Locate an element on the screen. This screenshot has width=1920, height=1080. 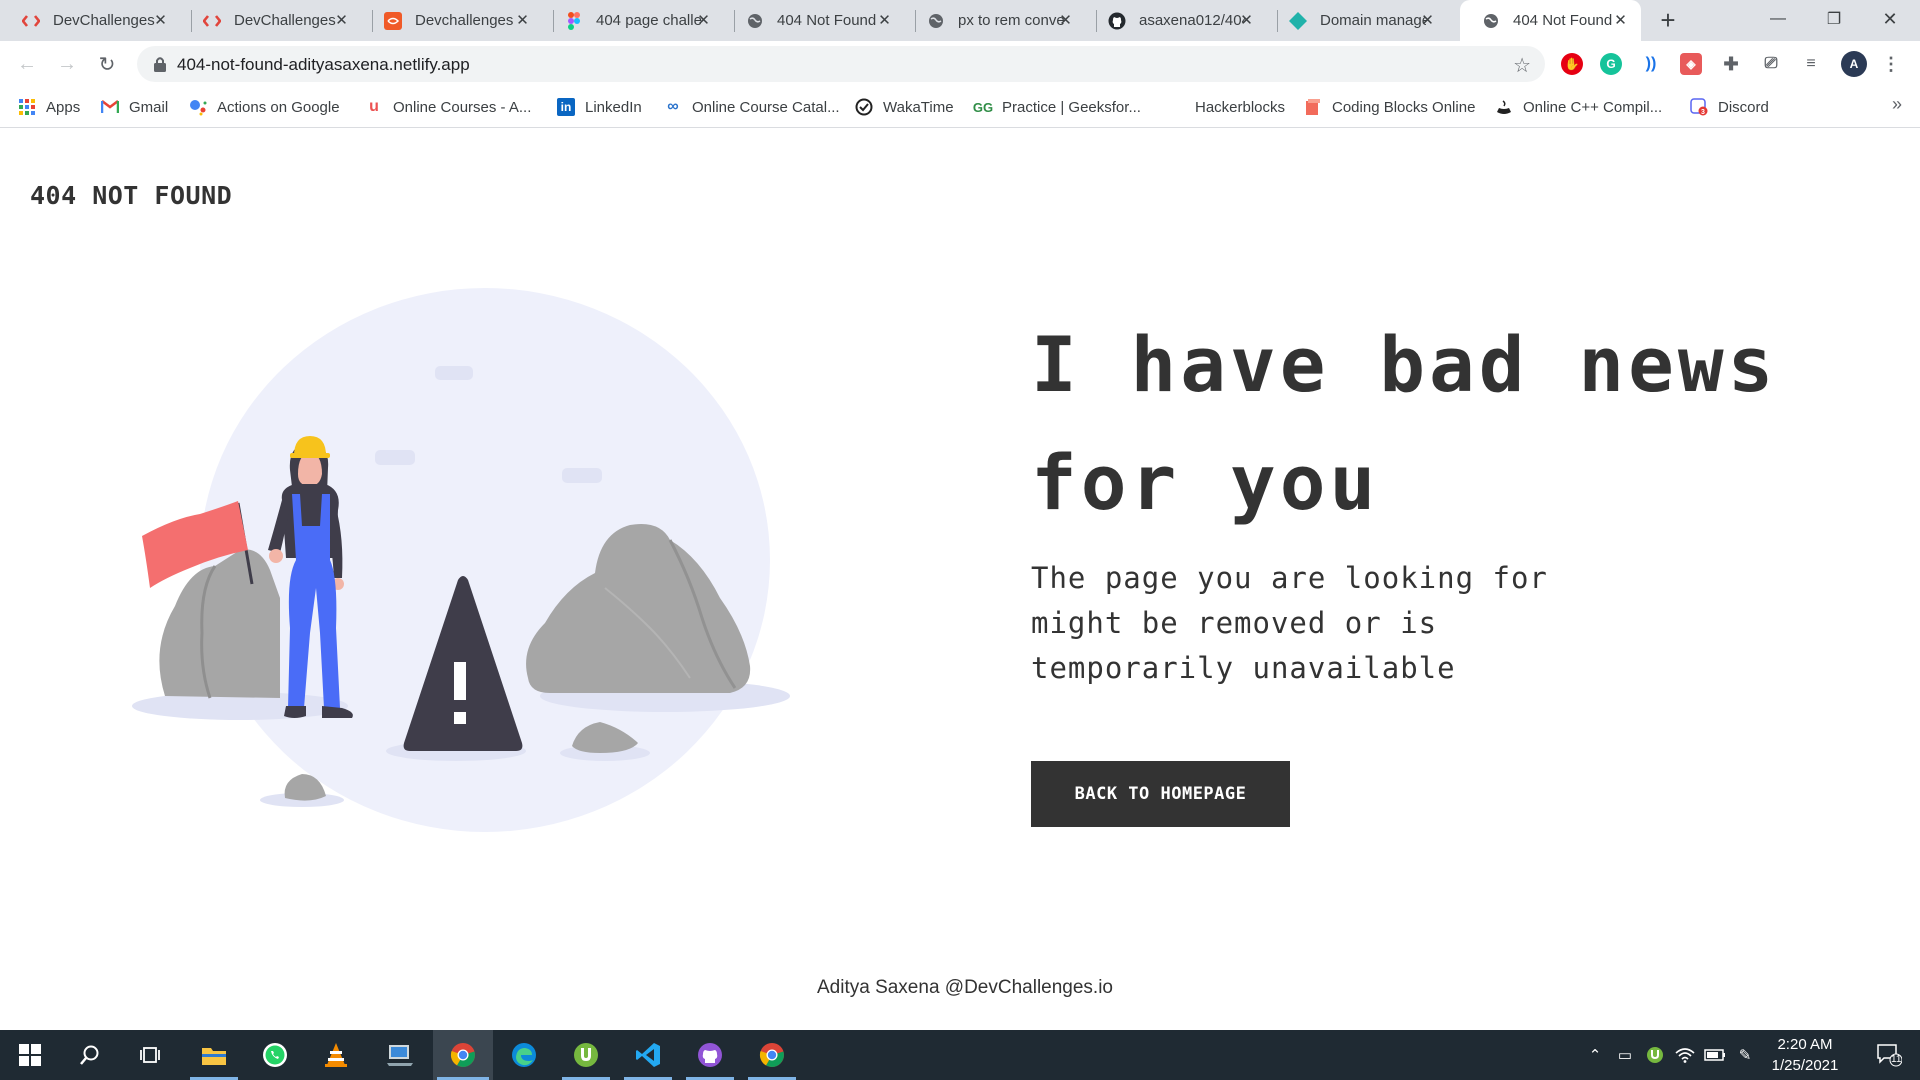
tab-404-not-found-active: 404 Not Found ✕ is located at coordinates (1550, 20).